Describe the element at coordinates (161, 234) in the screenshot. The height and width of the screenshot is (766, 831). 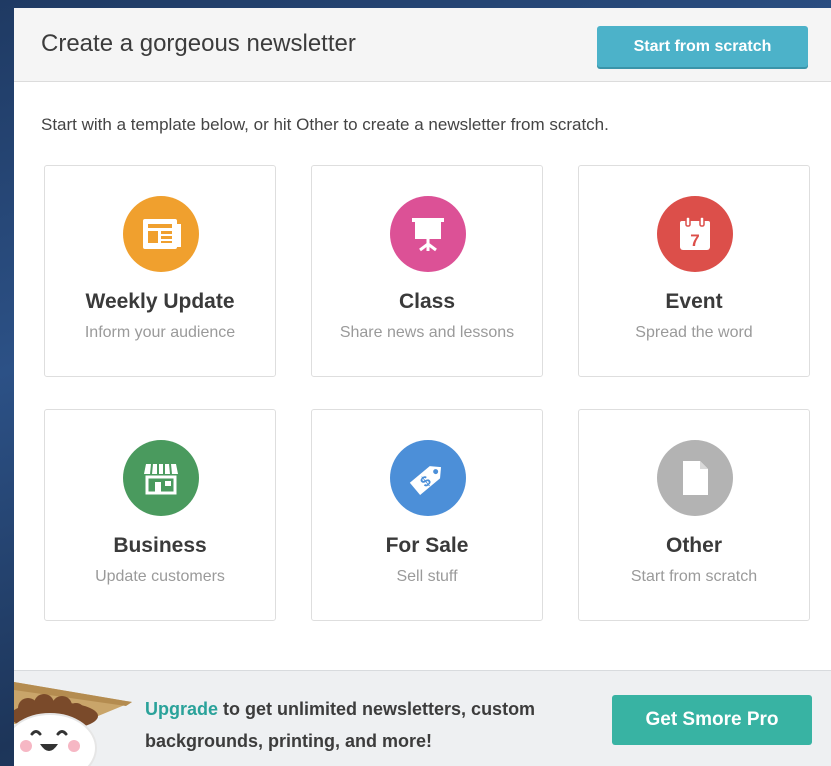
I see `newspaper-icon` at that location.